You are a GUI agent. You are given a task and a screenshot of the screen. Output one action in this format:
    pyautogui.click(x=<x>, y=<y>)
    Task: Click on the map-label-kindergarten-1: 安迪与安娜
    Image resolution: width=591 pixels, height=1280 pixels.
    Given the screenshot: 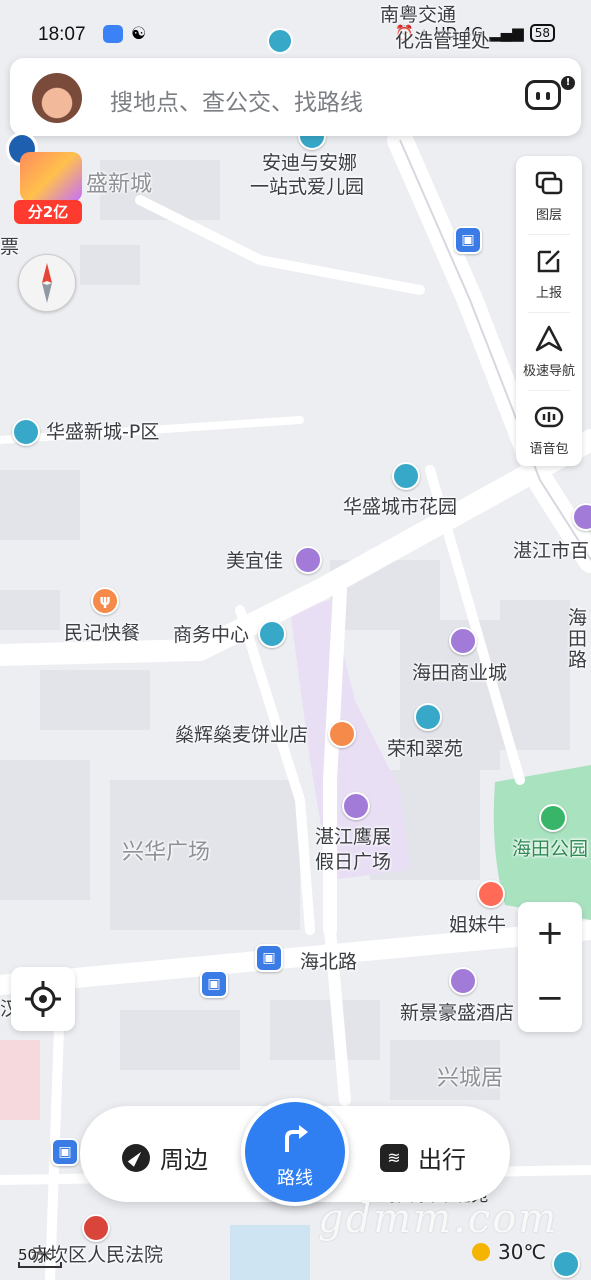 What is the action you would take?
    pyautogui.click(x=309, y=163)
    